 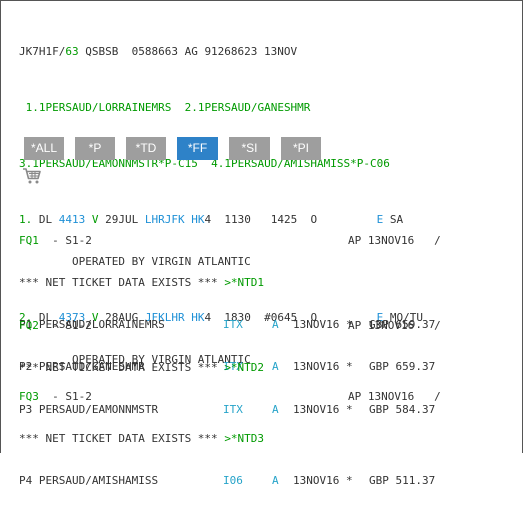 I want to click on ff-button: *FF, so click(x=197, y=148).